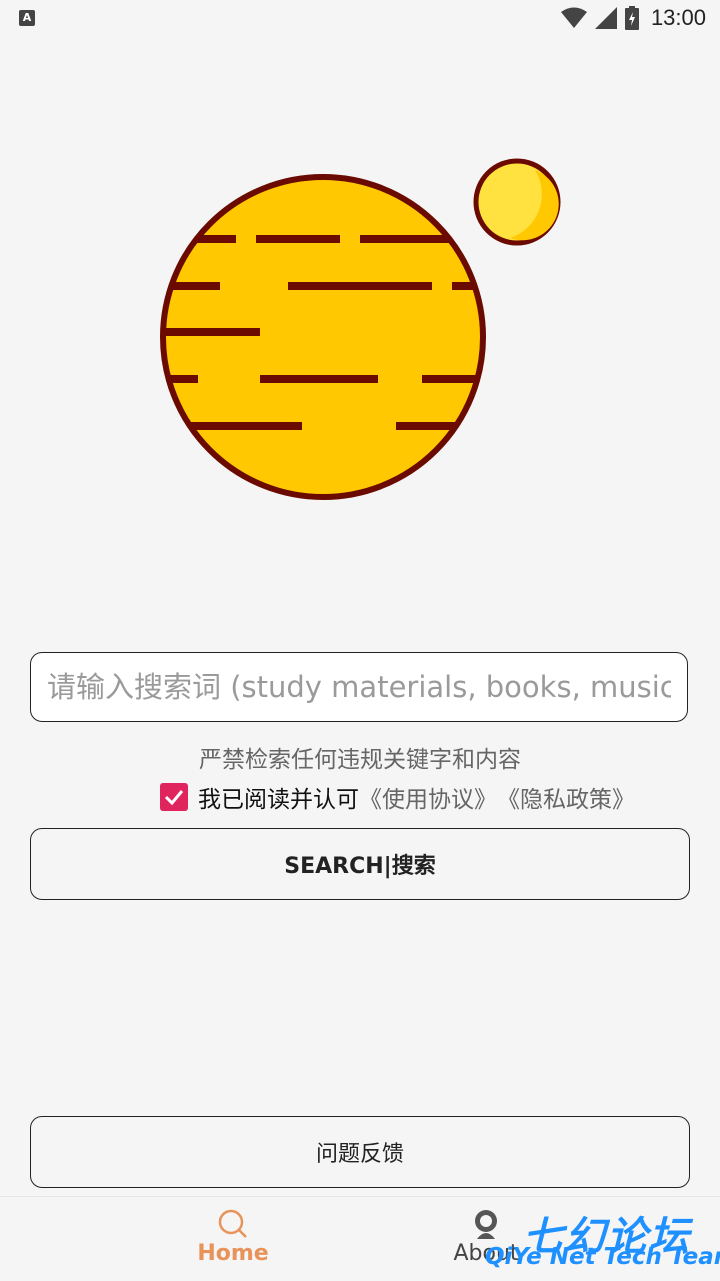 The width and height of the screenshot is (720, 1281). Describe the element at coordinates (27, 18) in the screenshot. I see `app-notification-icon: A` at that location.